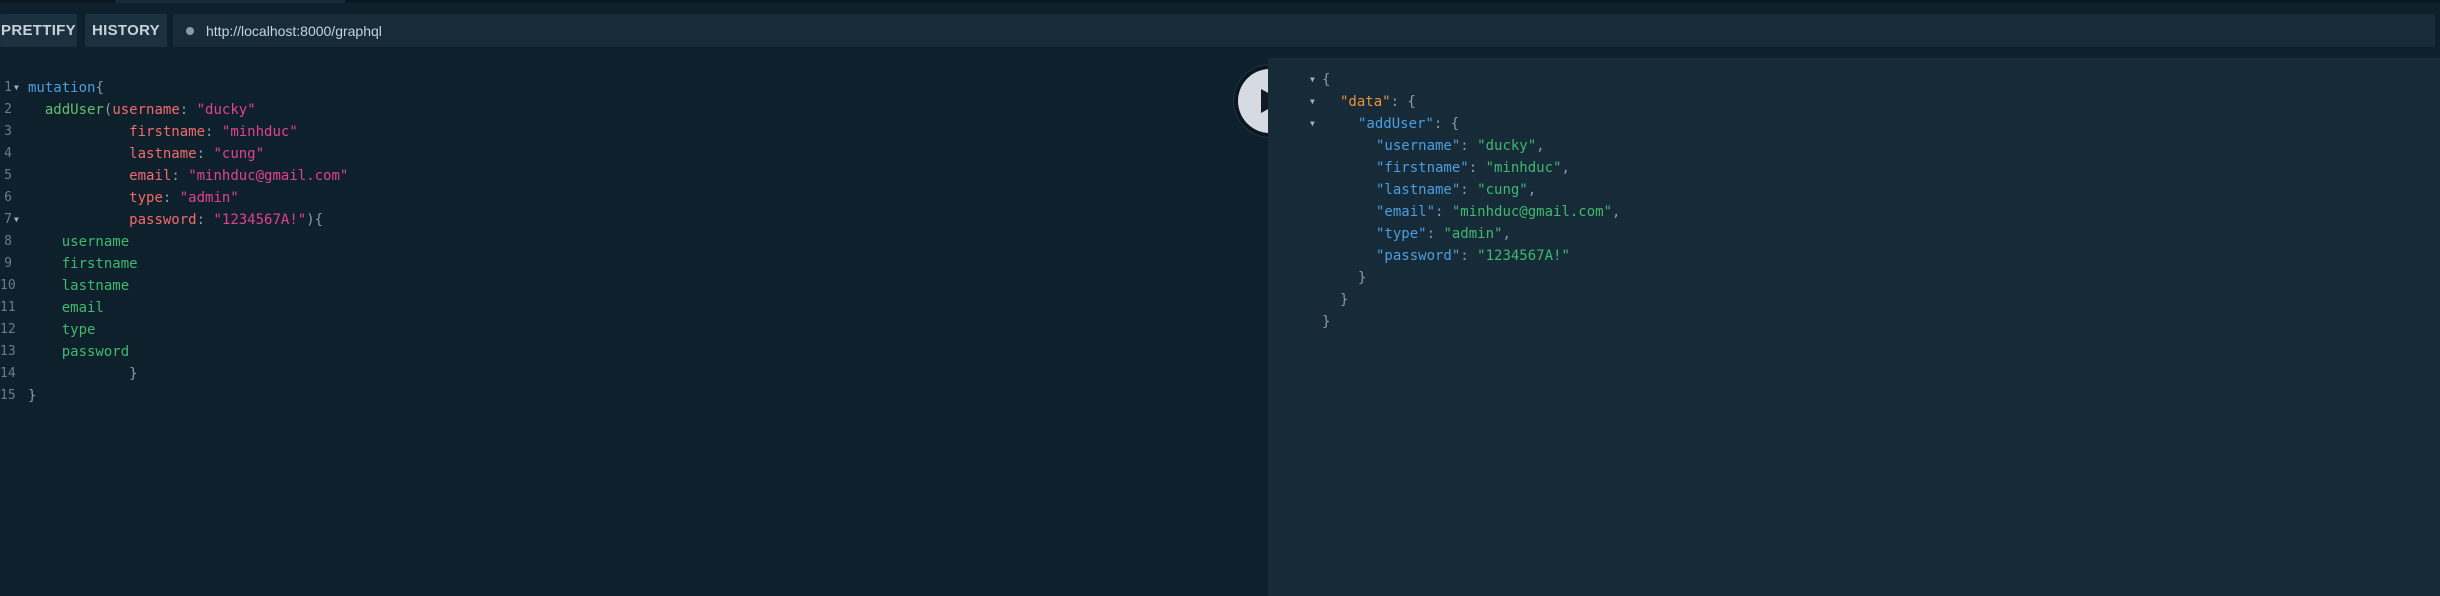 The width and height of the screenshot is (2440, 596). Describe the element at coordinates (1523, 168) in the screenshot. I see `json-value: "minhduc"` at that location.